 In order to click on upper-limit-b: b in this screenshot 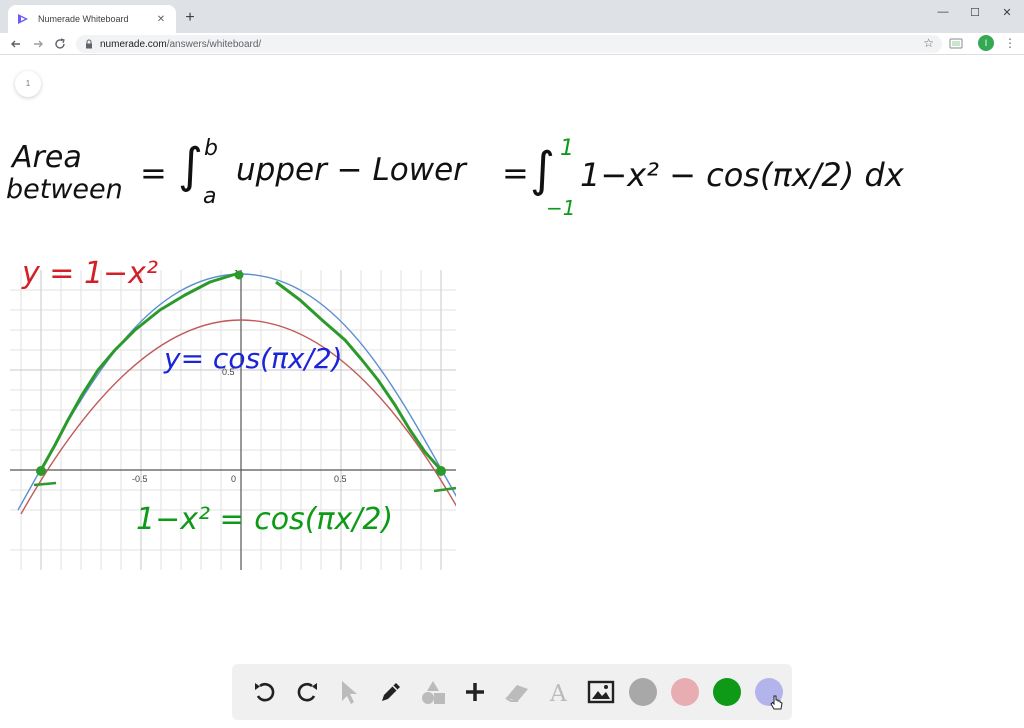, I will do `click(211, 148)`.